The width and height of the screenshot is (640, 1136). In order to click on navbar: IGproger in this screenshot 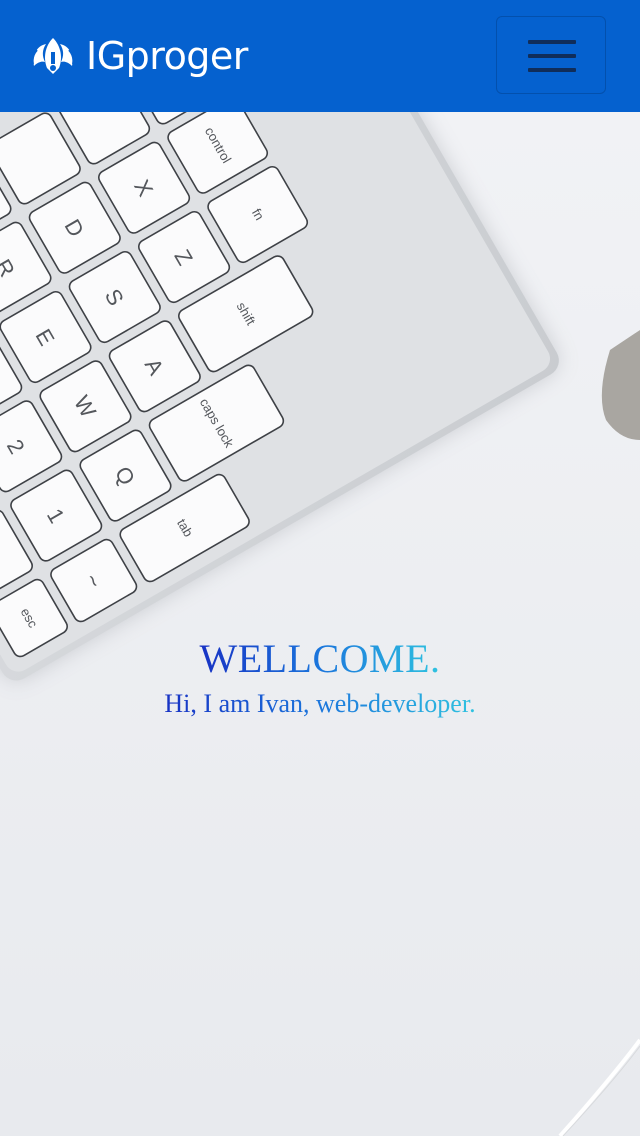, I will do `click(320, 56)`.